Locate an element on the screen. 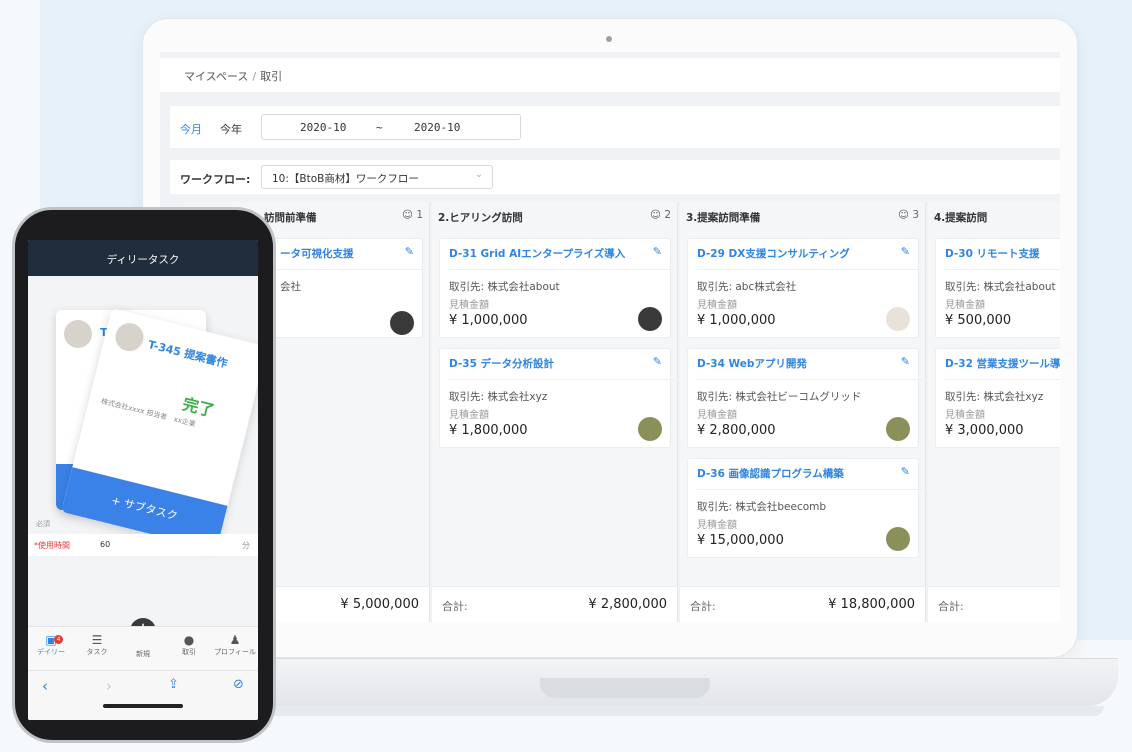 The image size is (1132, 752). period-filter: 今月 今年 2020-10 ~ 2020-10 is located at coordinates (615, 127).